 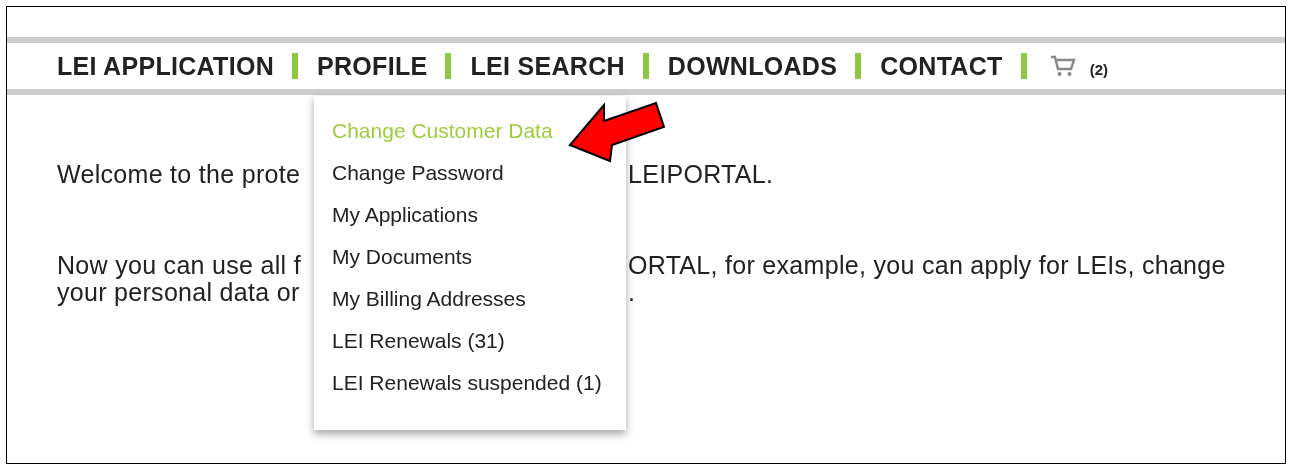 What do you see at coordinates (179, 265) in the screenshot?
I see `body-text: Now you can use all f` at bounding box center [179, 265].